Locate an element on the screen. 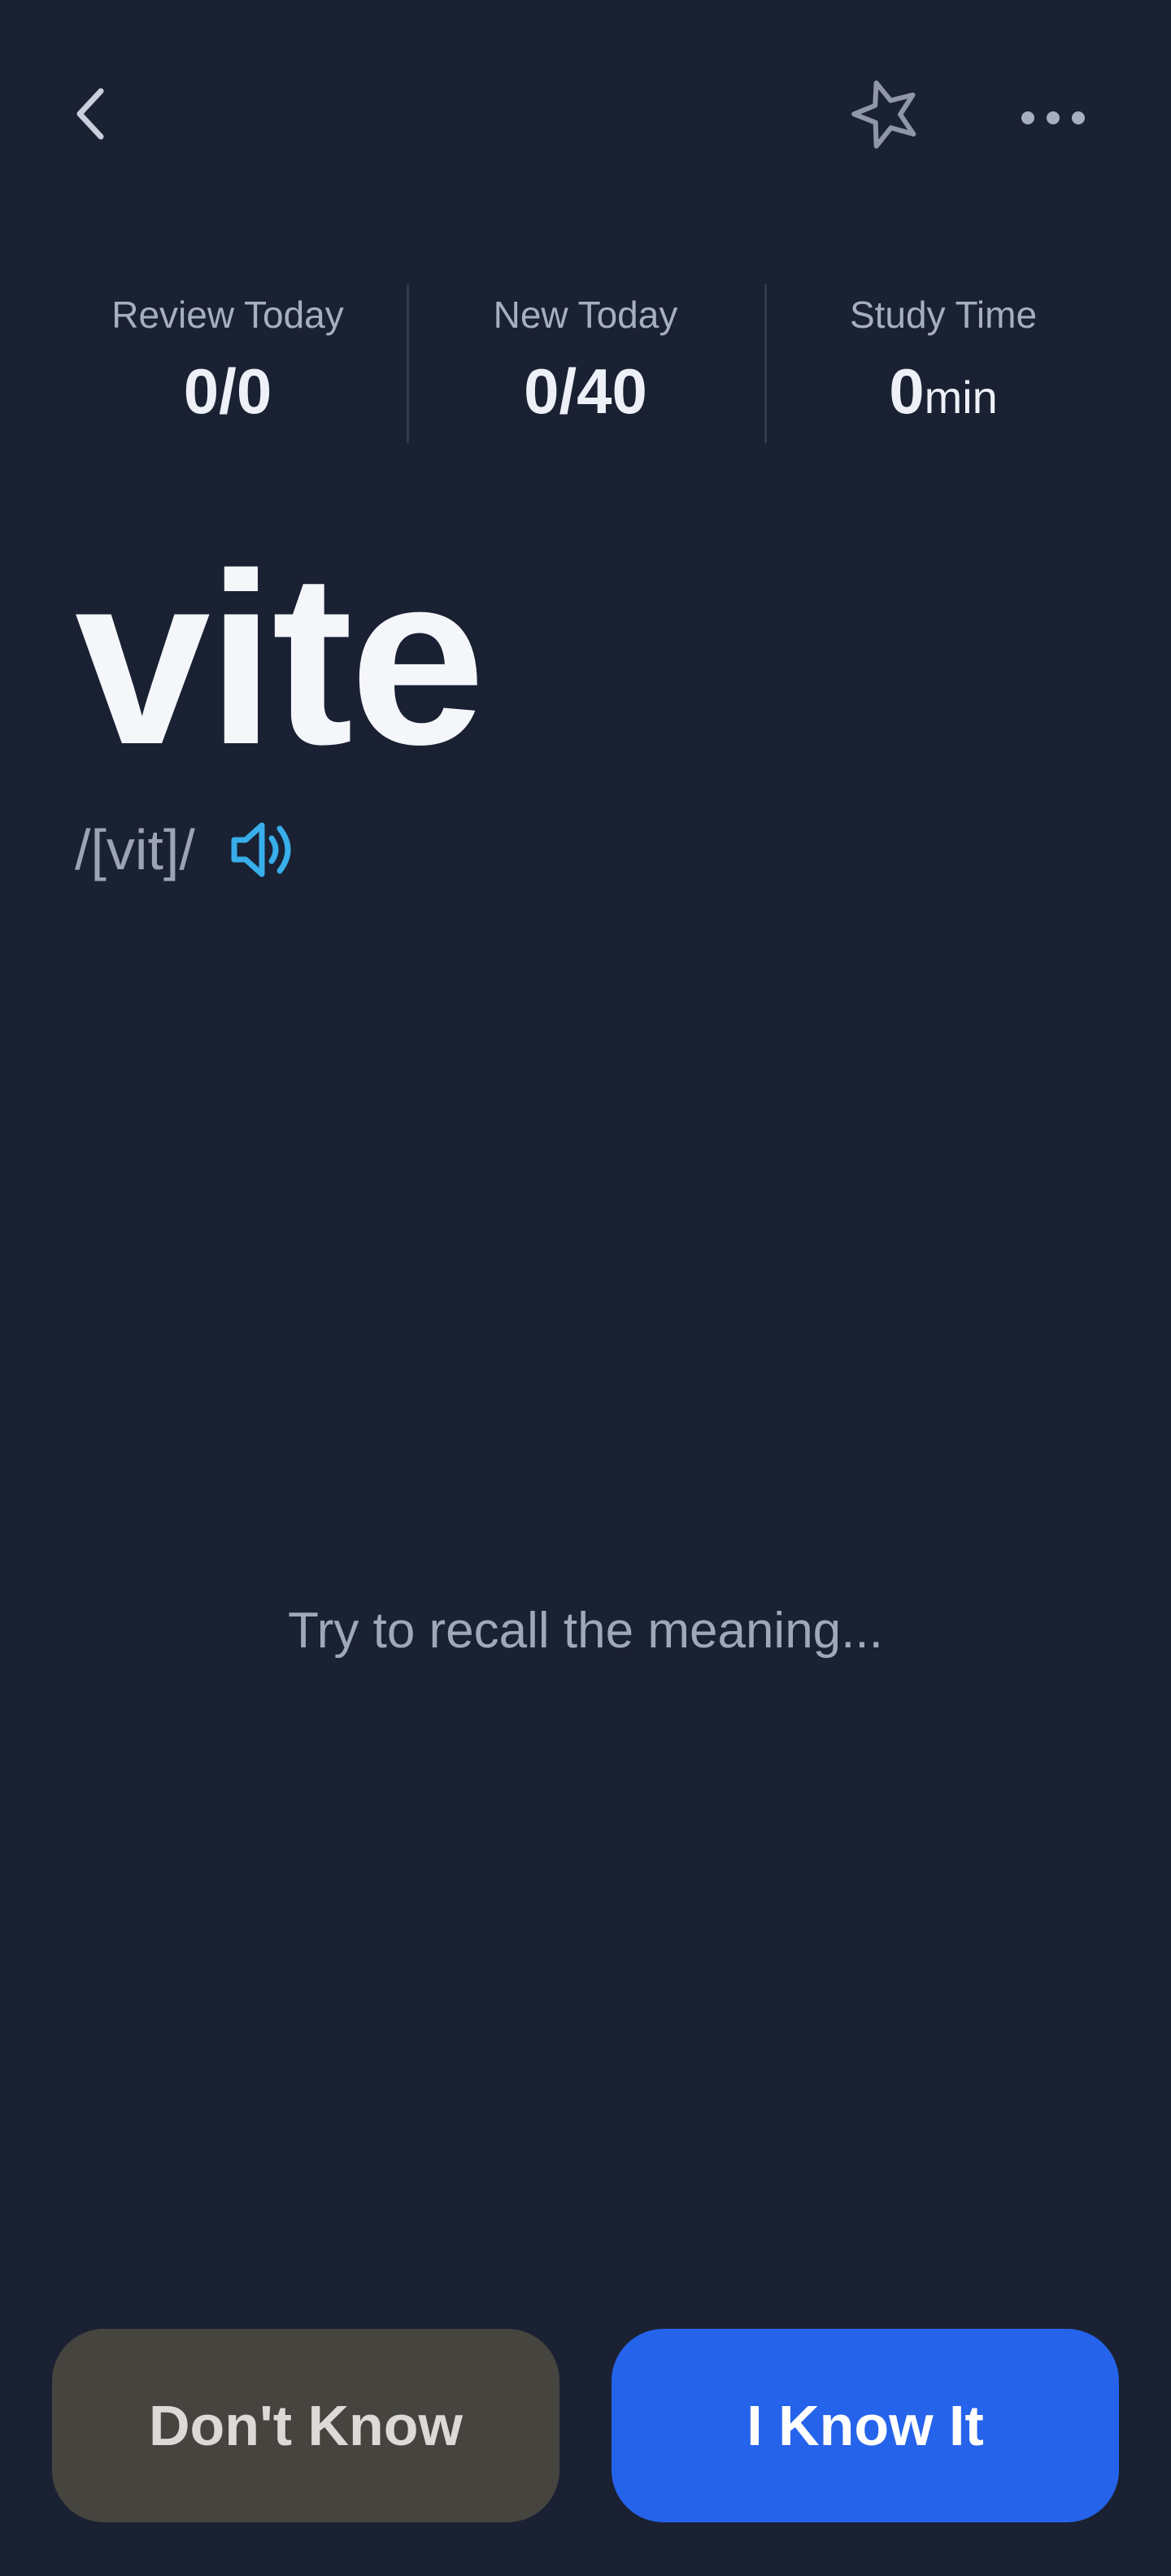 This screenshot has height=2576, width=1171. chevron-left-icon is located at coordinates (90, 114).